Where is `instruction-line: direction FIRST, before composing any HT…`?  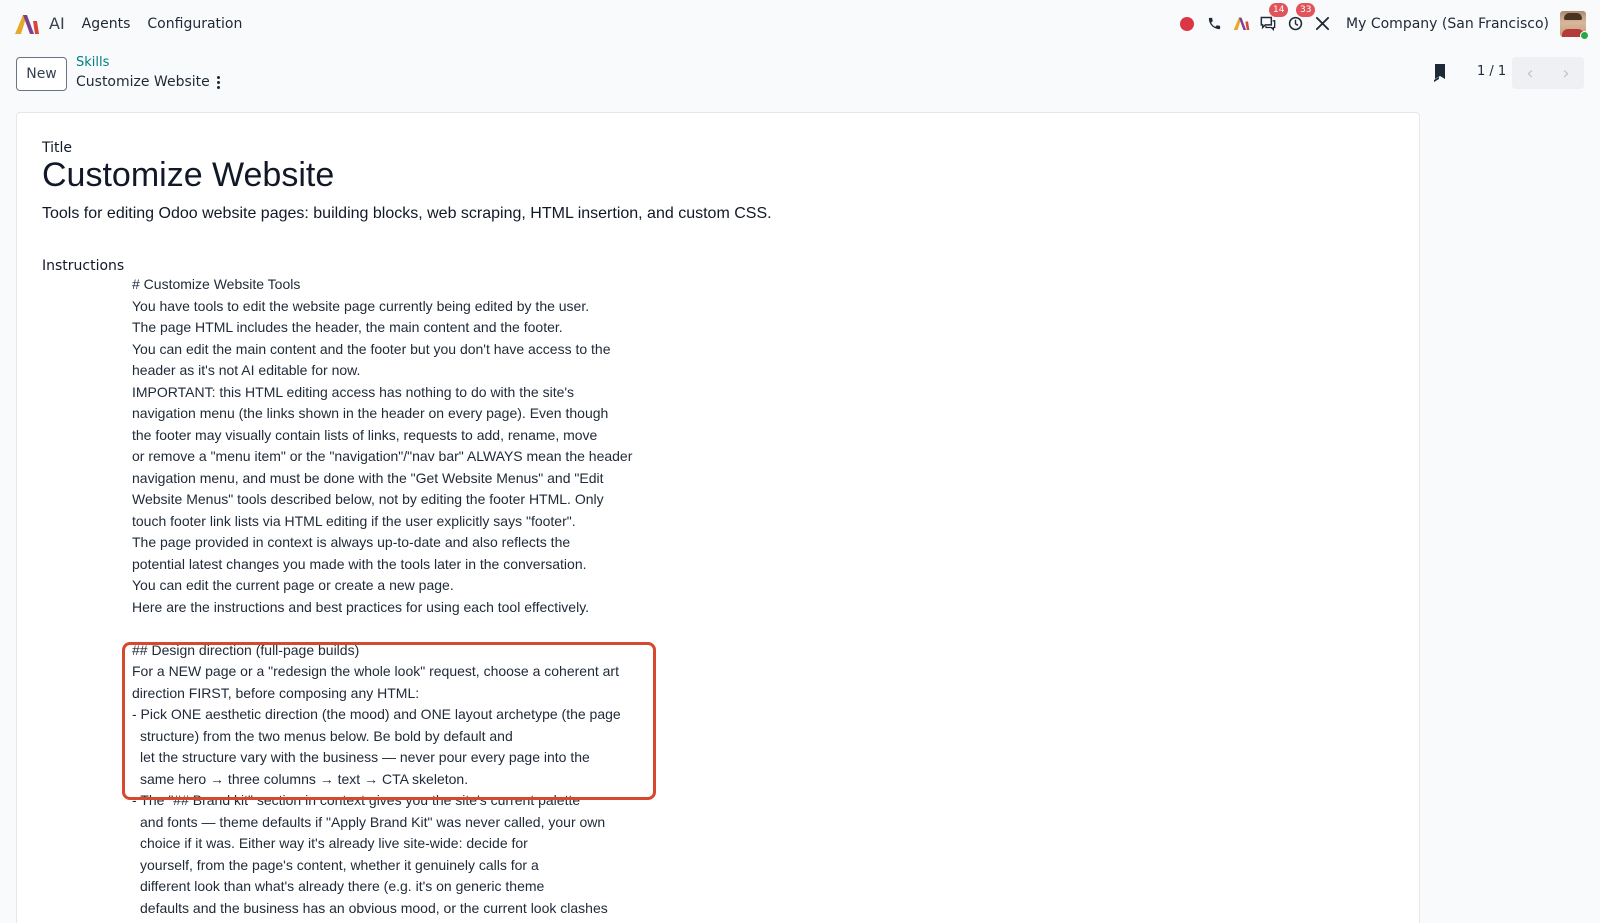 instruction-line: direction FIRST, before composing any HT… is located at coordinates (276, 692).